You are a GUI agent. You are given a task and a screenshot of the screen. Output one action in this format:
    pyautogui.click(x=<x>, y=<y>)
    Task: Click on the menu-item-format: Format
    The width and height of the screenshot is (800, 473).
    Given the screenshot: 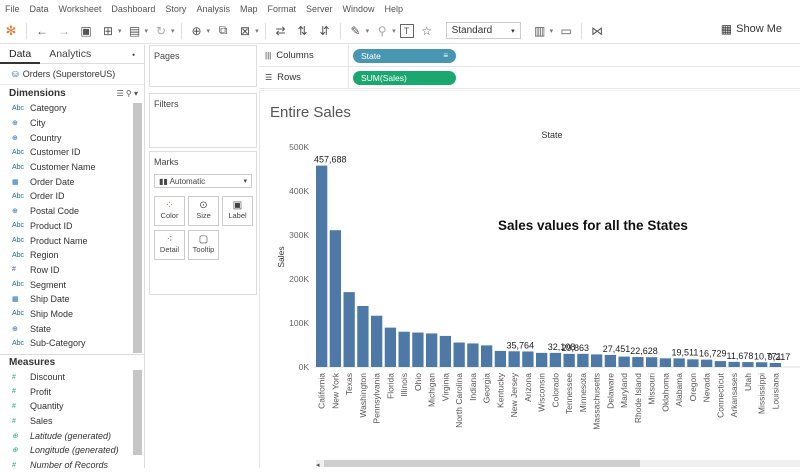 What is the action you would take?
    pyautogui.click(x=281, y=9)
    